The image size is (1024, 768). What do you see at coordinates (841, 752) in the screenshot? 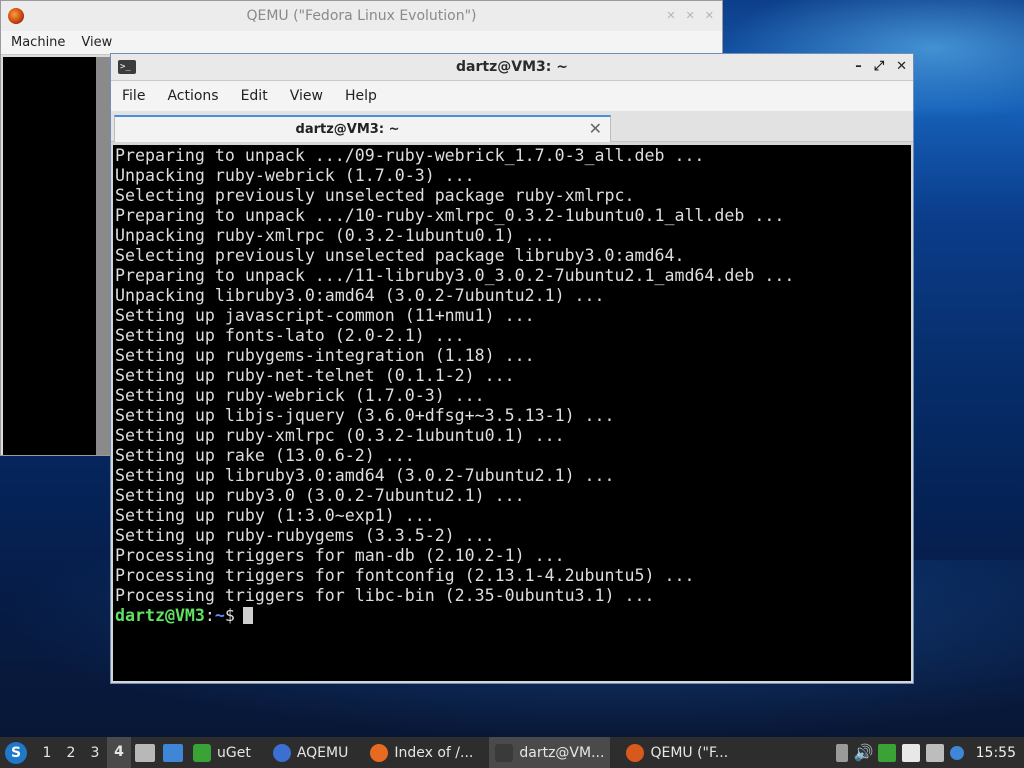
I see `battery-icon` at bounding box center [841, 752].